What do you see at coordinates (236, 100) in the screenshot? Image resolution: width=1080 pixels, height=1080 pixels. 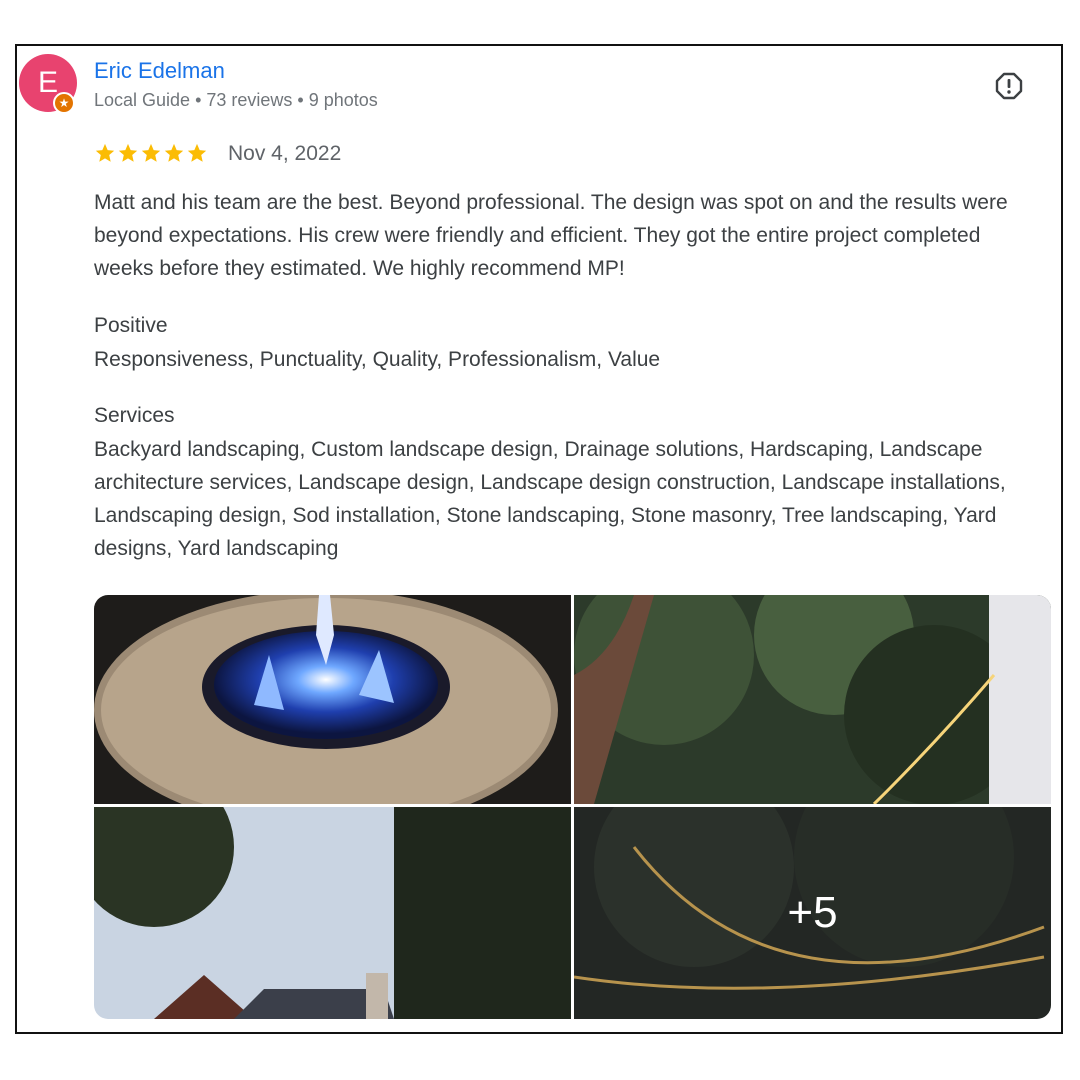 I see `reviewer-meta: Local Guide • 73 reviews • 9 photos` at bounding box center [236, 100].